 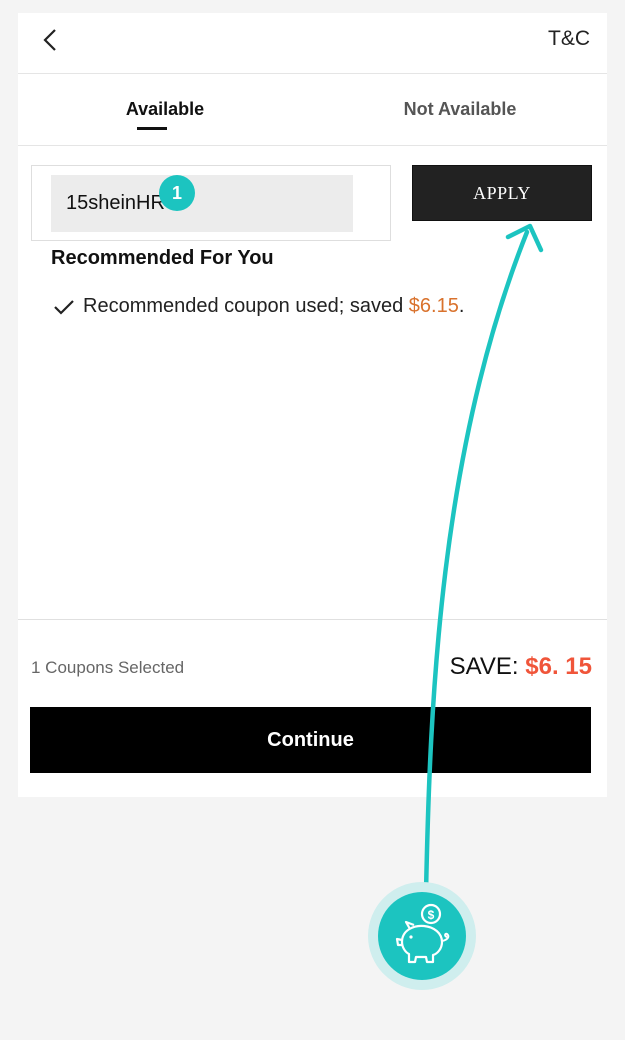 I want to click on save-label: SAVE:, so click(x=487, y=666).